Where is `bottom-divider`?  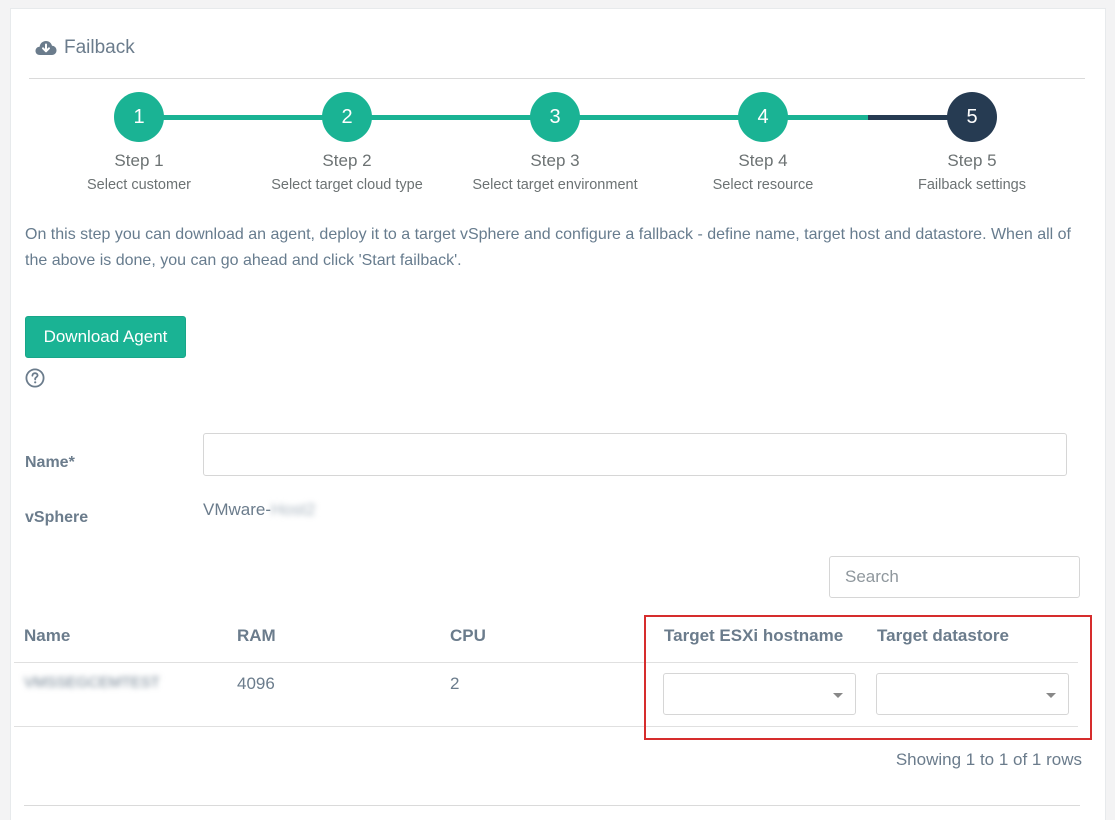 bottom-divider is located at coordinates (552, 805).